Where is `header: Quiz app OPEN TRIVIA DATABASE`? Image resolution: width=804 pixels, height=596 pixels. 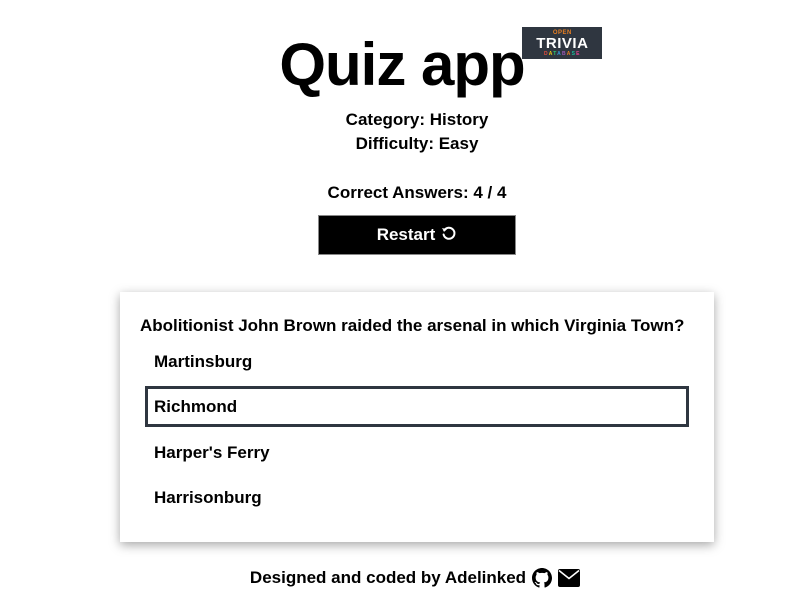 header: Quiz app OPEN TRIVIA DATABASE is located at coordinates (402, 63).